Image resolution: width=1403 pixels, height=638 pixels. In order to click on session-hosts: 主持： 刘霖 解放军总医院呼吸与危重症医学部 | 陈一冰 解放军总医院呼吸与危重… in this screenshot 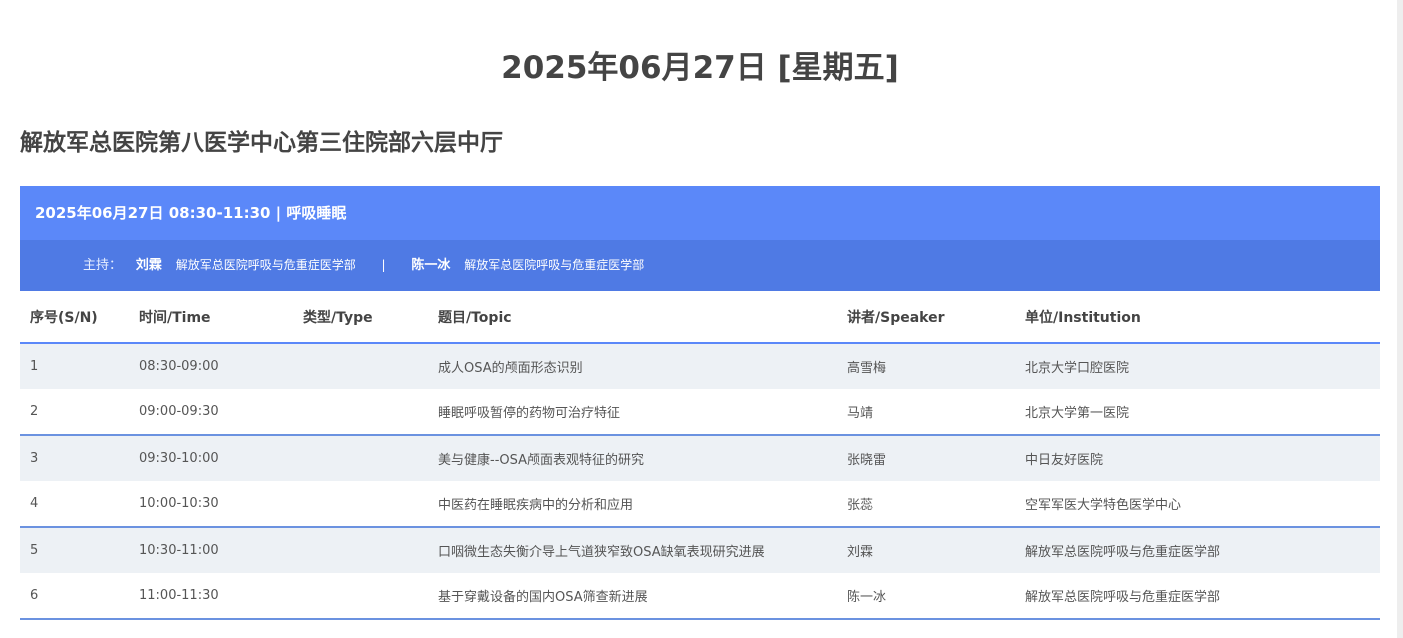, I will do `click(700, 265)`.